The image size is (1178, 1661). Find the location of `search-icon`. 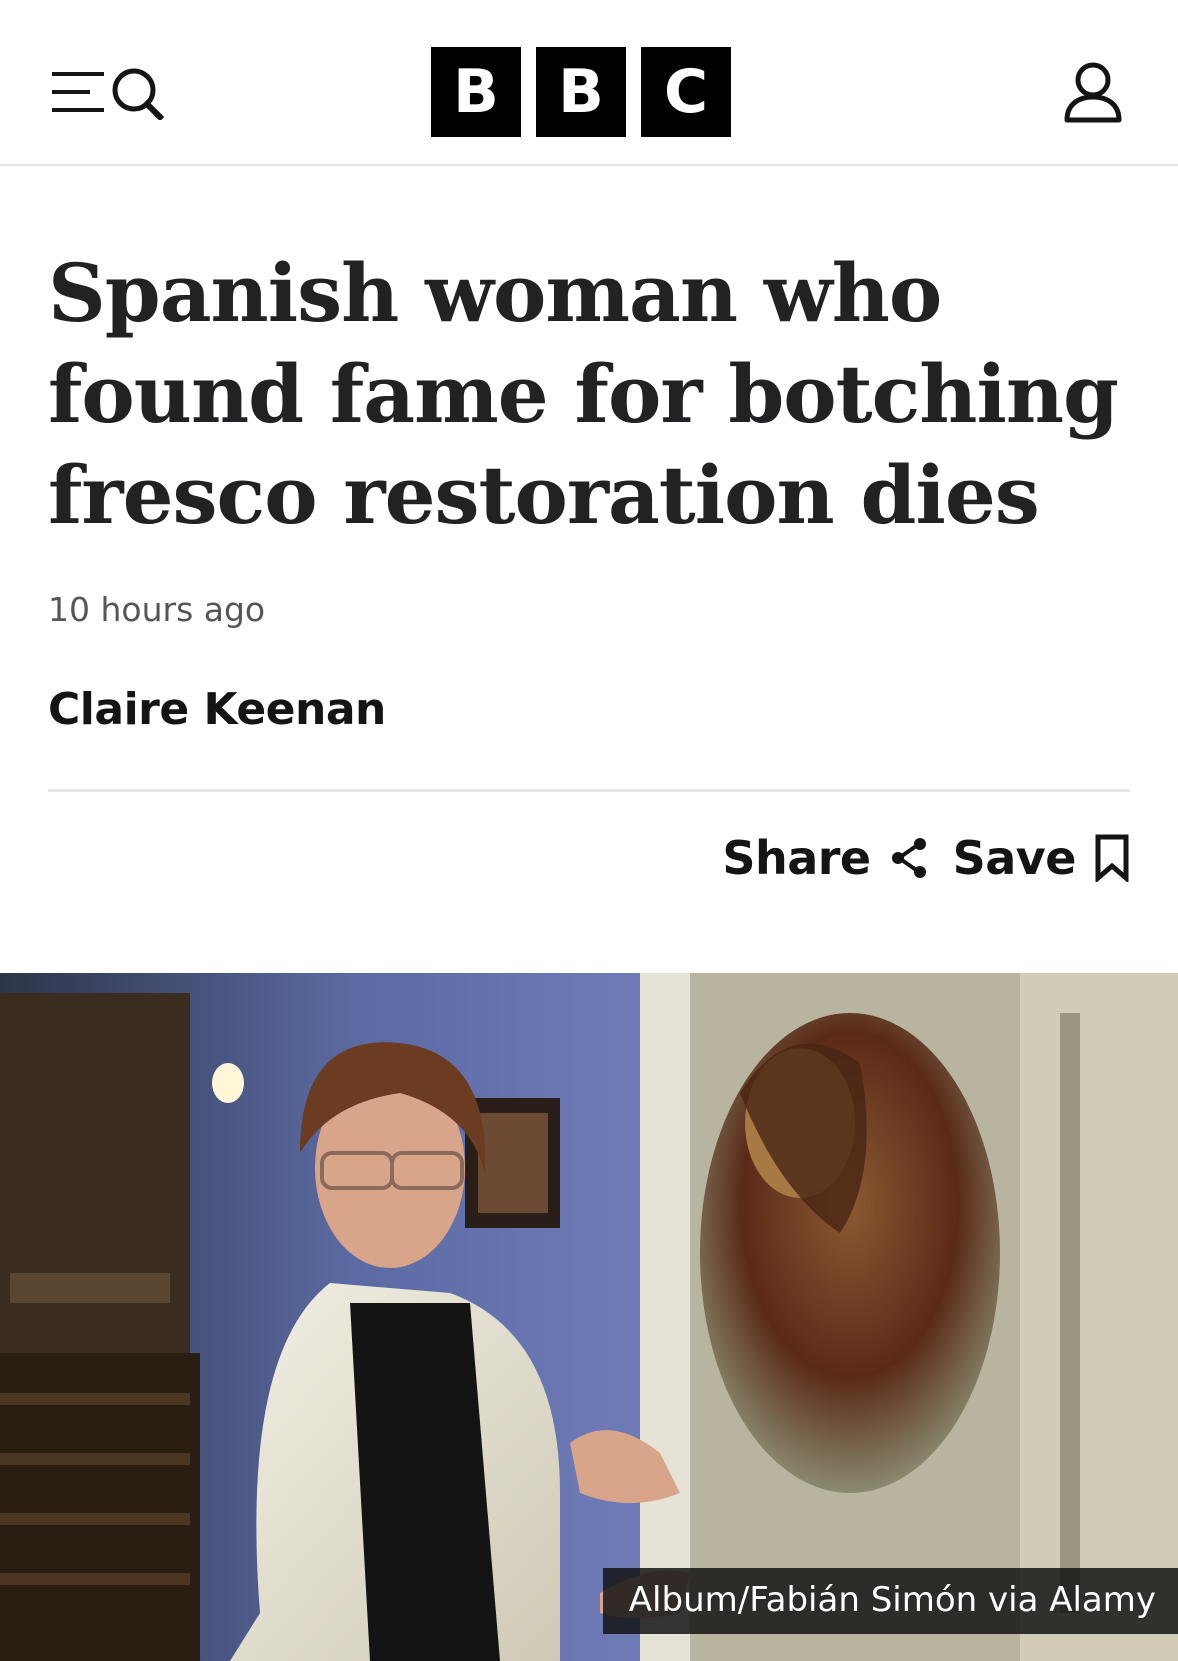

search-icon is located at coordinates (138, 92).